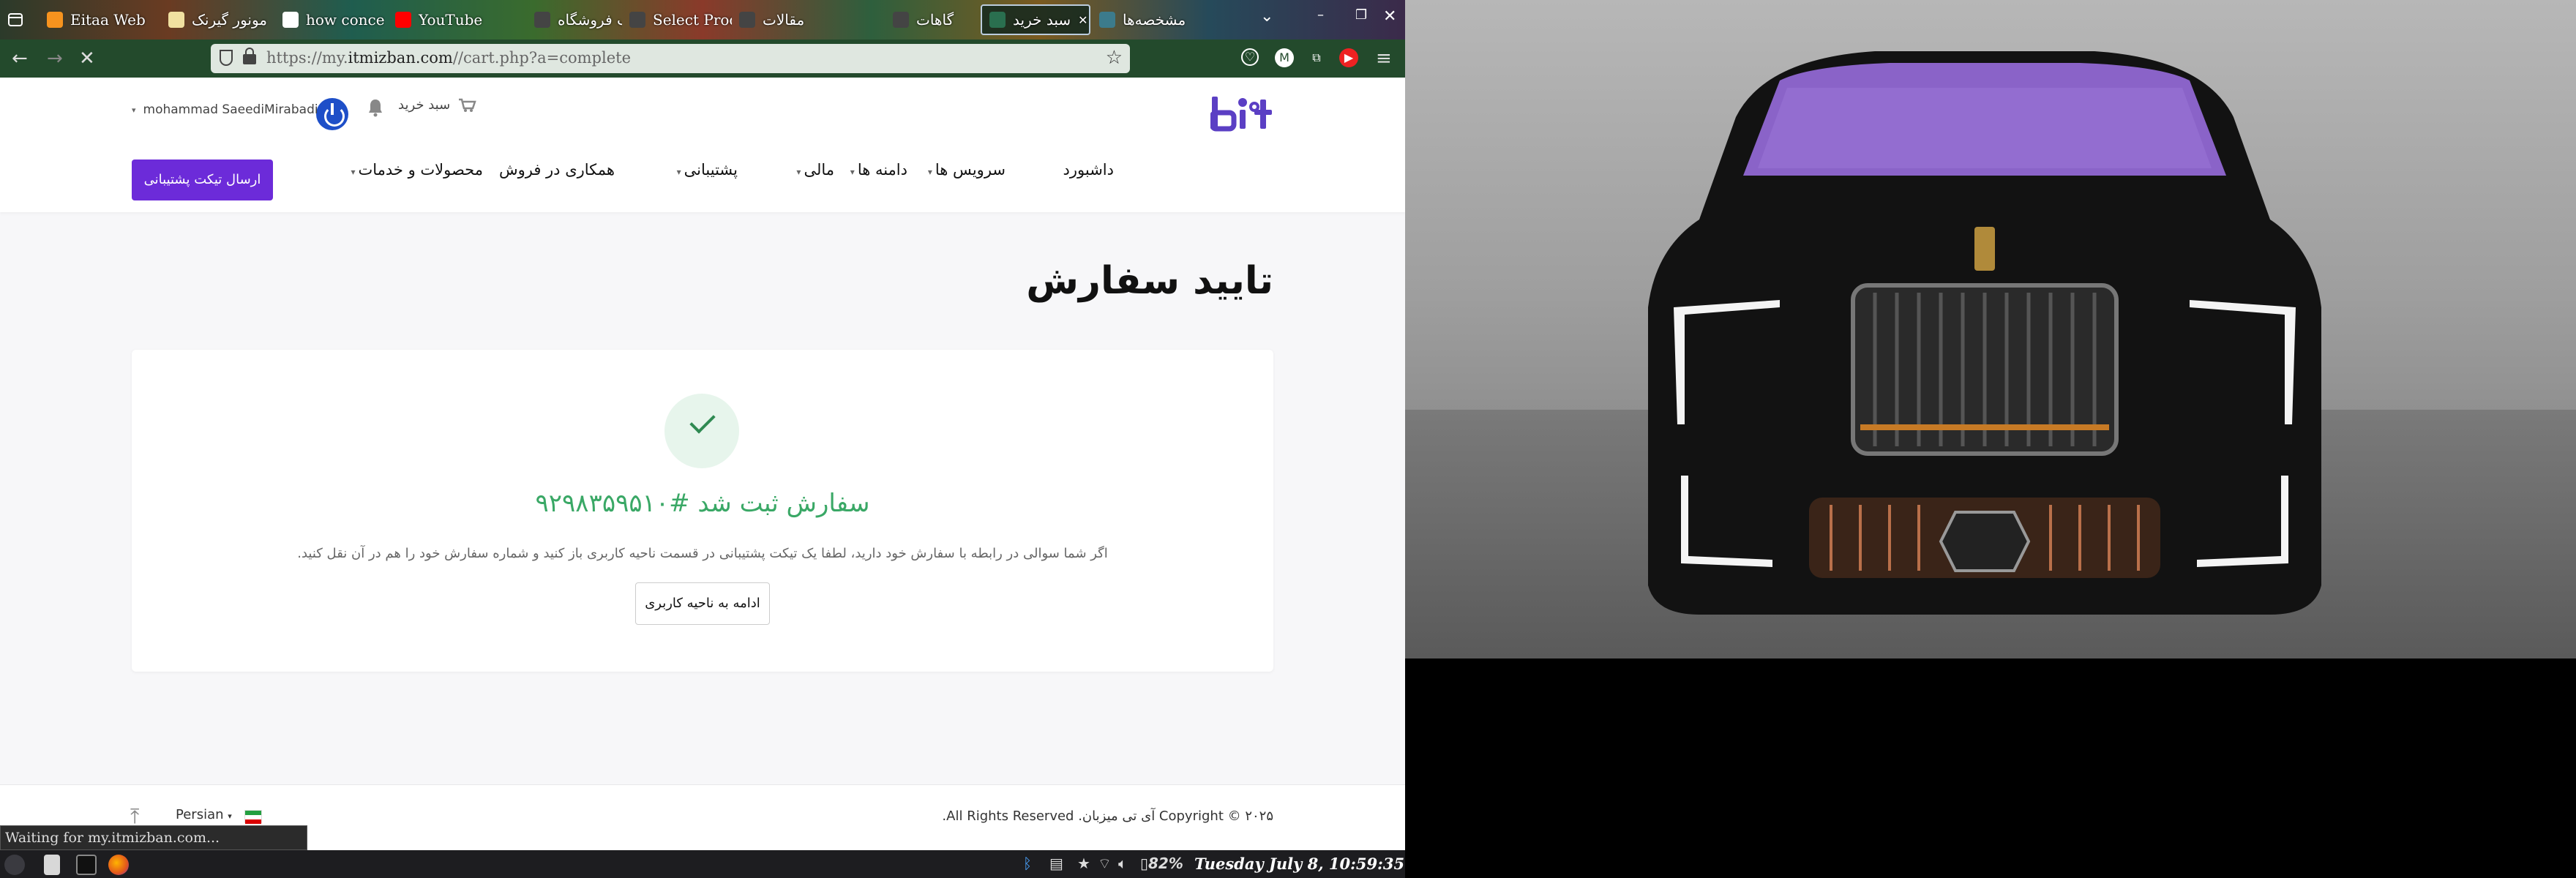 The height and width of the screenshot is (878, 2576). I want to click on volume-icon: 🔈︎, so click(1122, 863).